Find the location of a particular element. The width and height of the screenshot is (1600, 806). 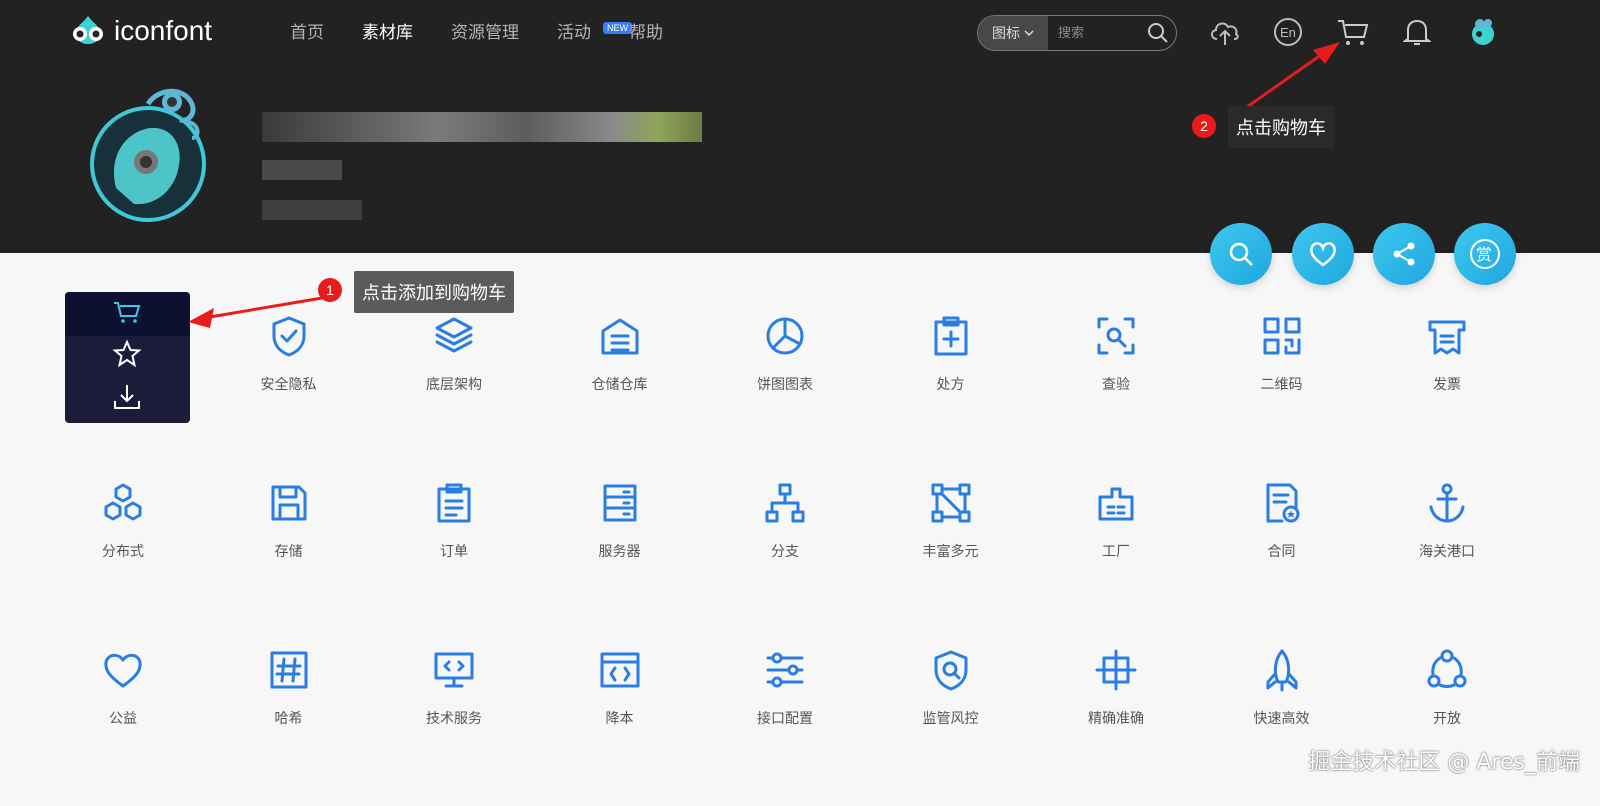

search-icon is located at coordinates (1241, 254).